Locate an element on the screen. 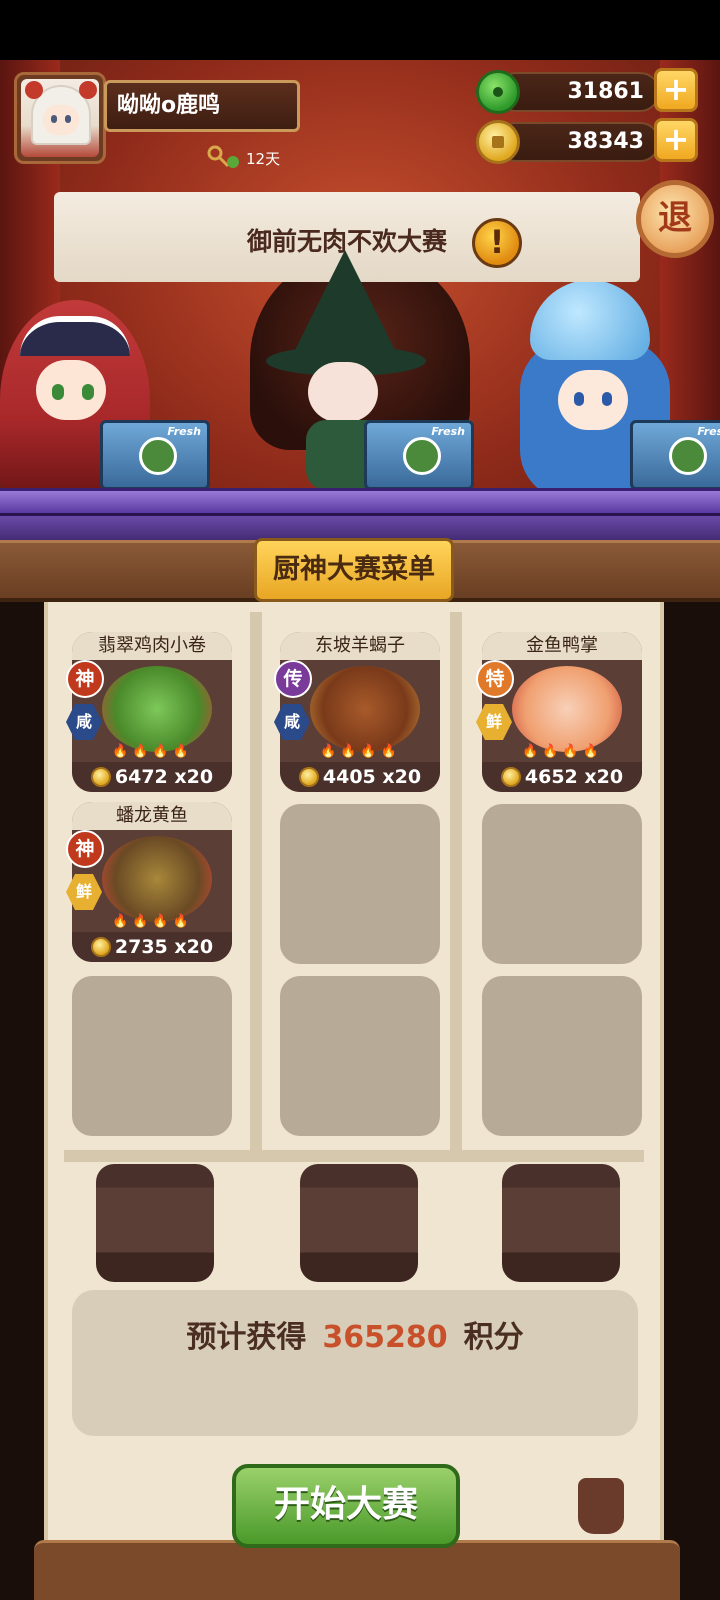 The height and width of the screenshot is (1600, 720). estimate-value: 365280 is located at coordinates (385, 1337).